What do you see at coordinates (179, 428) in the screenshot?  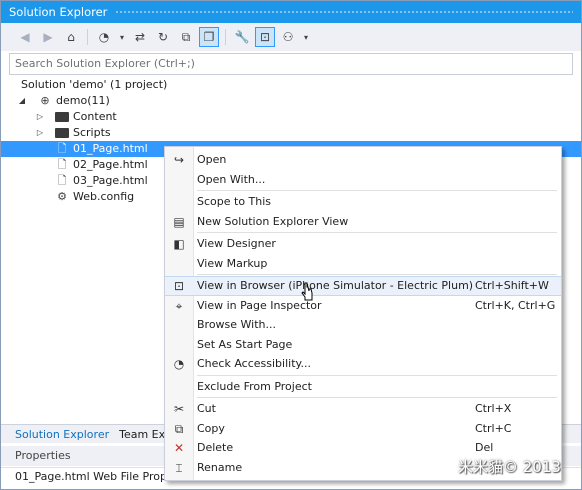 I see `copy-icon: ⧉` at bounding box center [179, 428].